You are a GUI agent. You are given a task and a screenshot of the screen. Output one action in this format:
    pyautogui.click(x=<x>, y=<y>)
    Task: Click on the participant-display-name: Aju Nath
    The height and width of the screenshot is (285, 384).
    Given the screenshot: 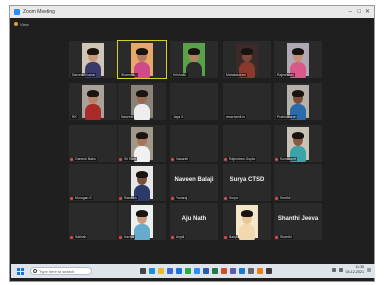 What is the action you would take?
    pyautogui.click(x=194, y=219)
    